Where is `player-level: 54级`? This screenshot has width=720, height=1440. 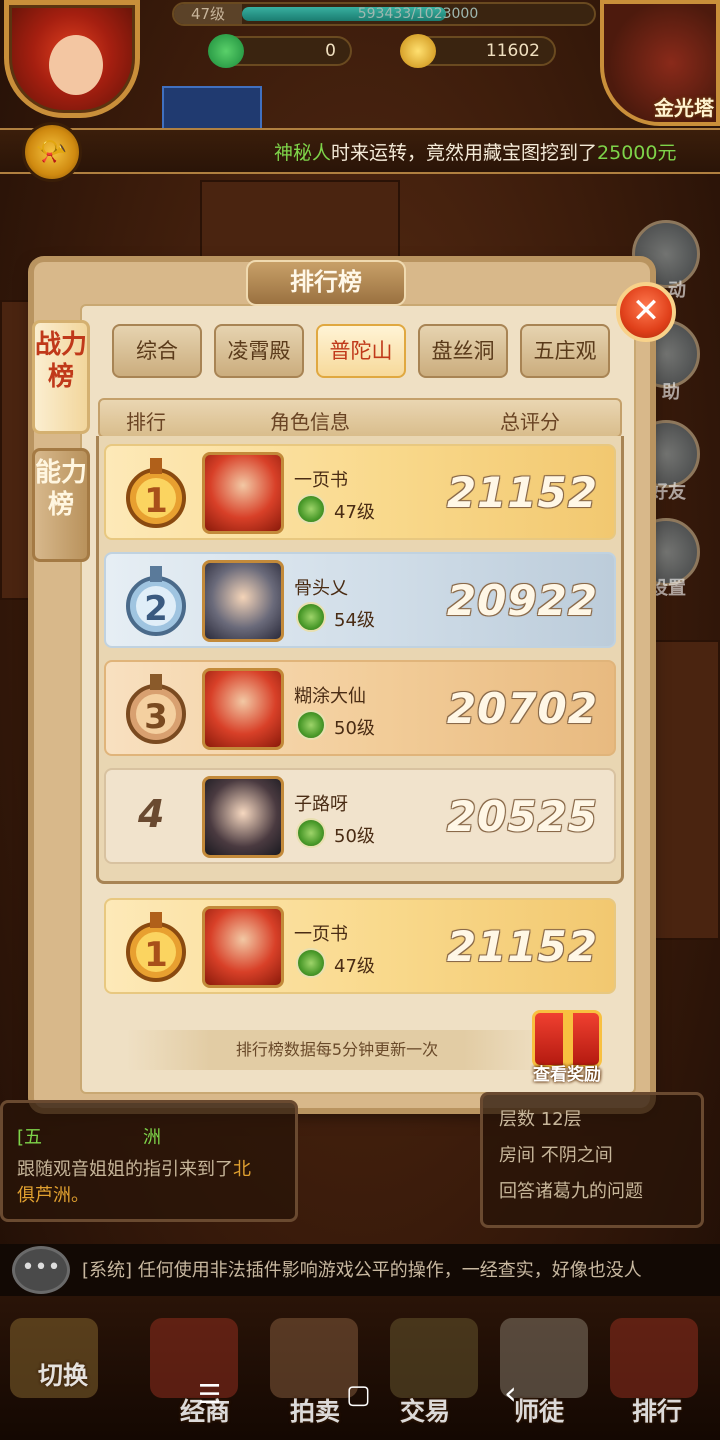 player-level: 54级 is located at coordinates (354, 620).